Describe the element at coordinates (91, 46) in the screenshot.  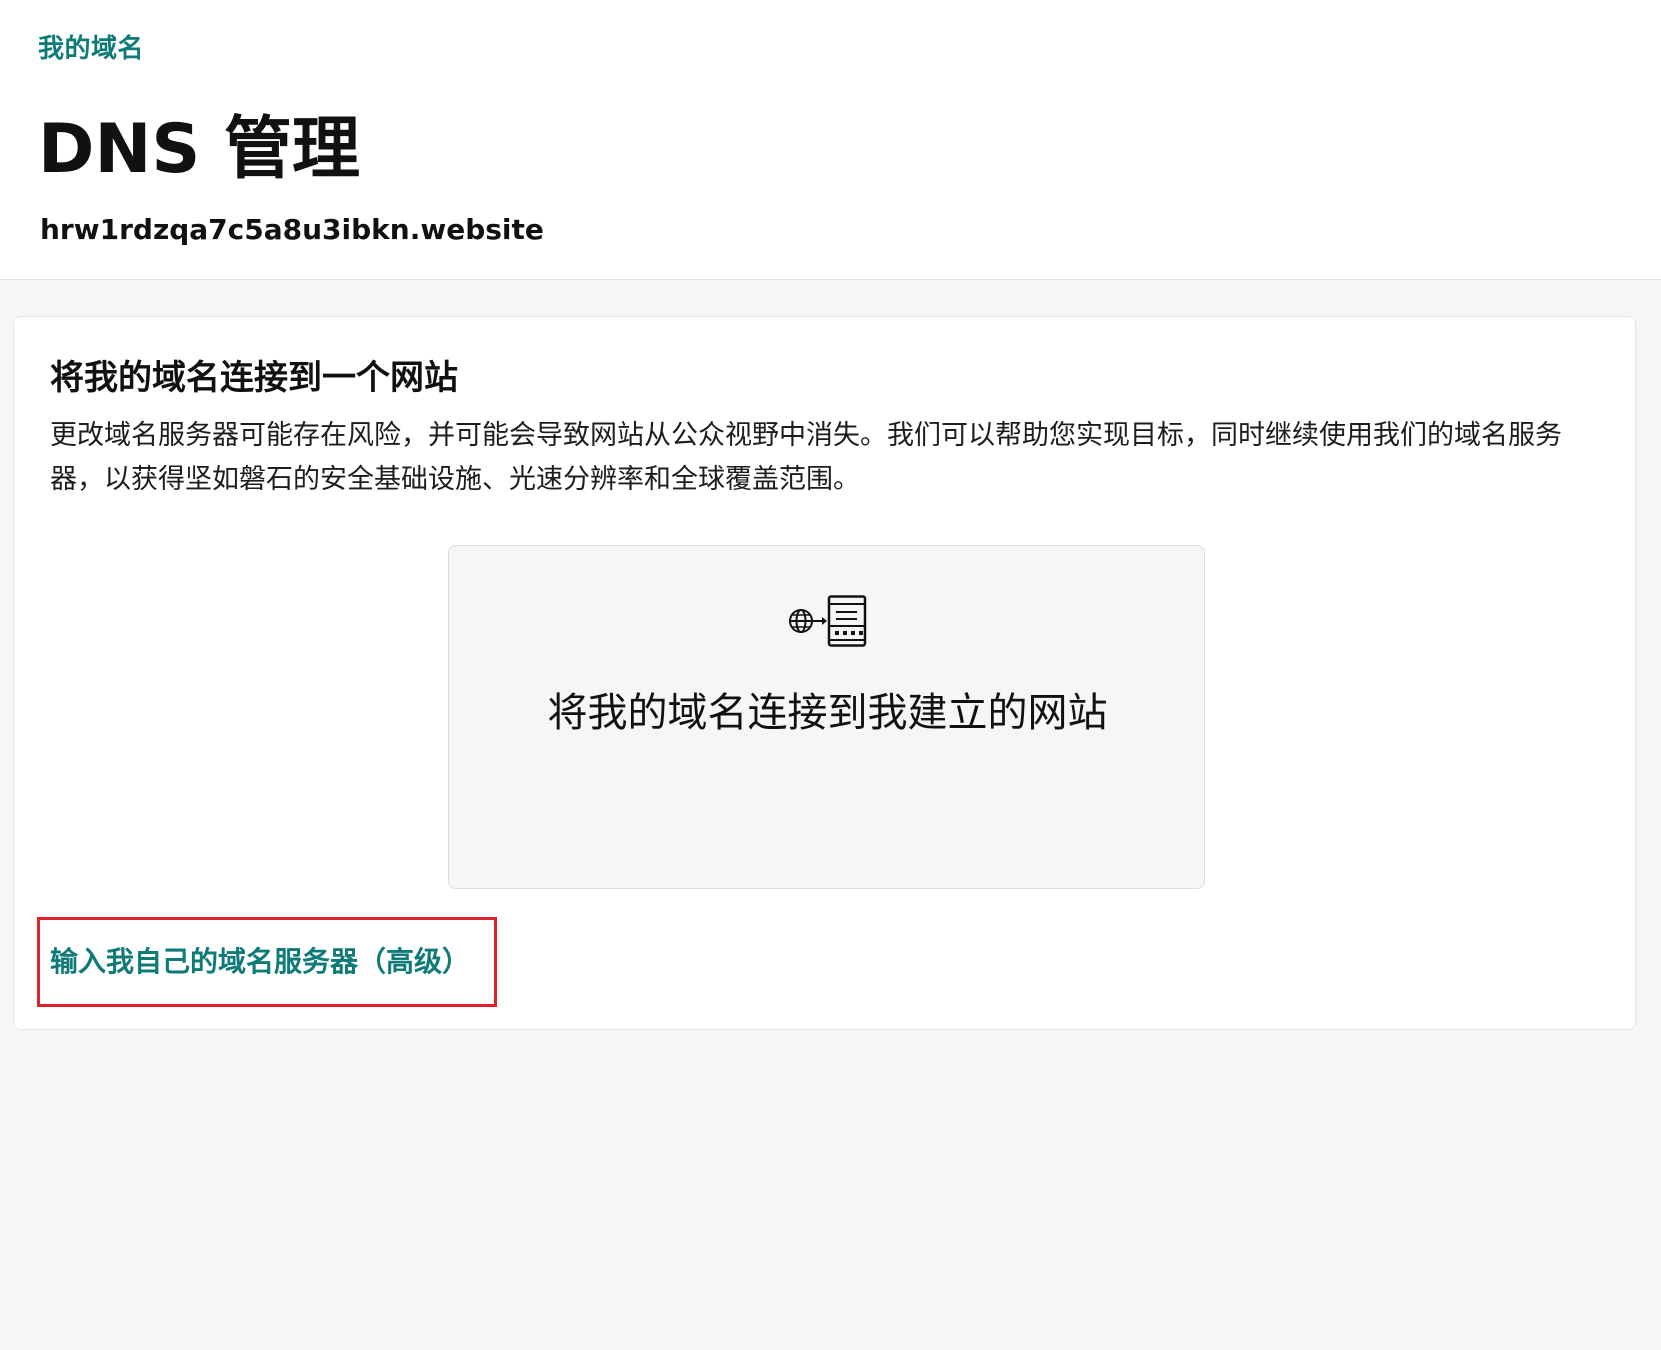
I see `my-domains-breadcrumb-link: 我的域名` at that location.